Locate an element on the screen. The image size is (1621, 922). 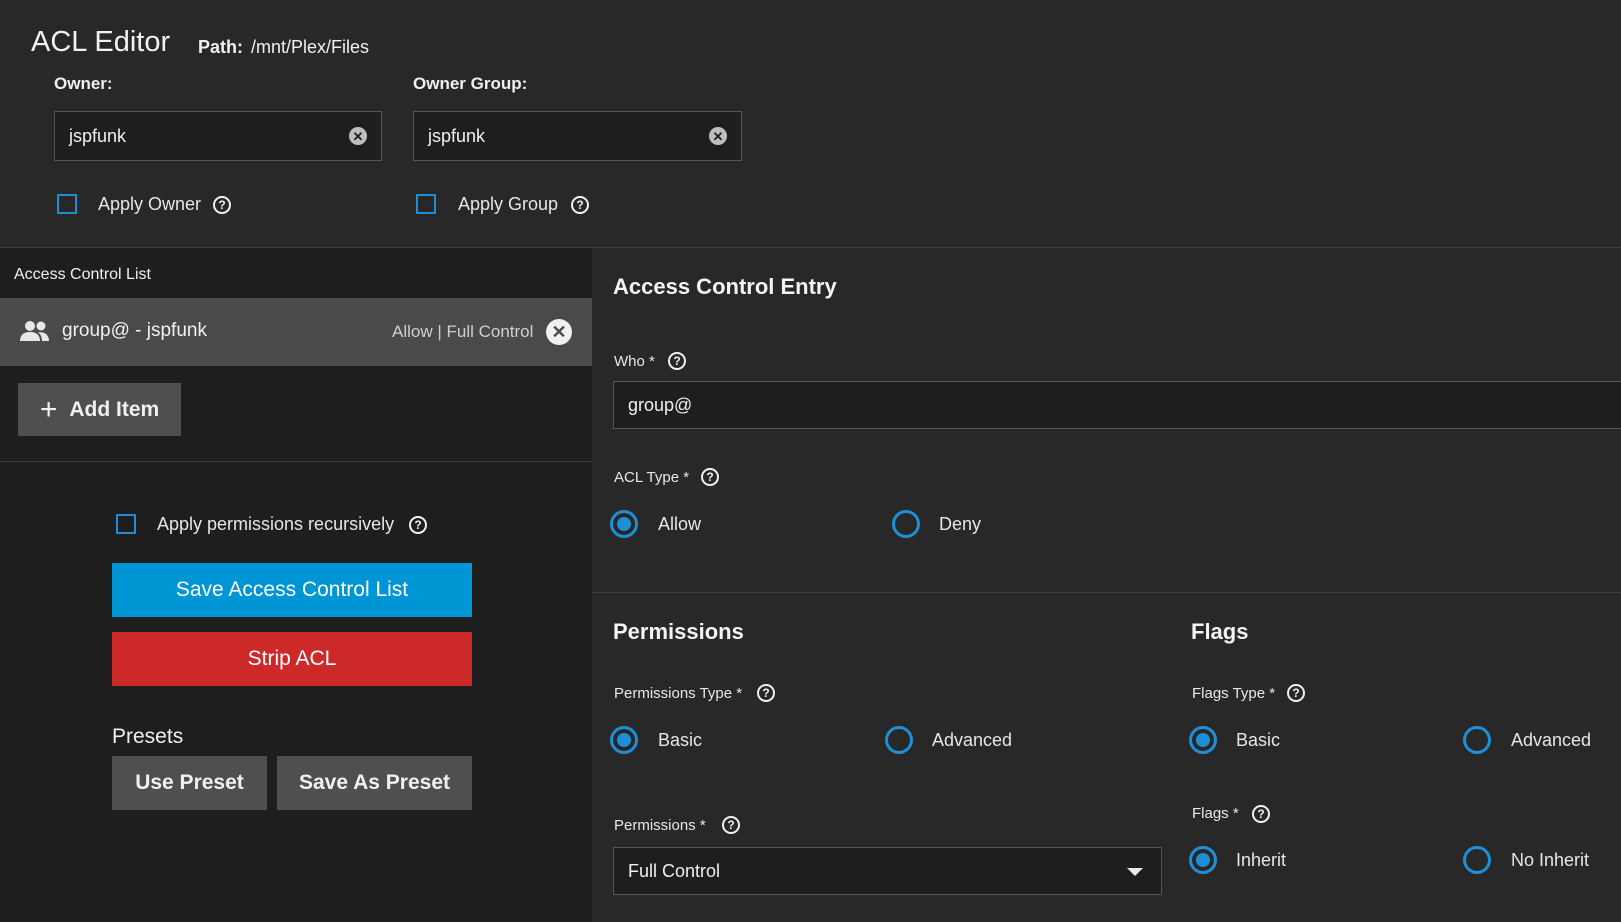
owner-group-label: Owner Group: is located at coordinates (470, 83).